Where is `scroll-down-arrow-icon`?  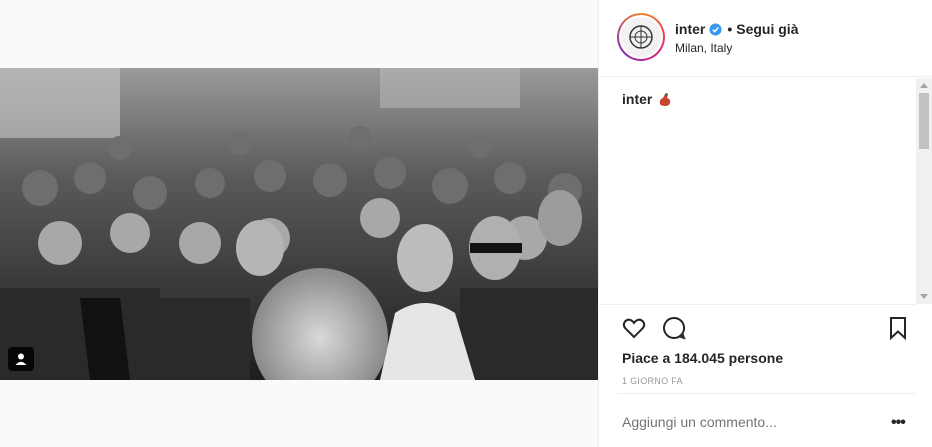
scroll-down-arrow-icon is located at coordinates (924, 296).